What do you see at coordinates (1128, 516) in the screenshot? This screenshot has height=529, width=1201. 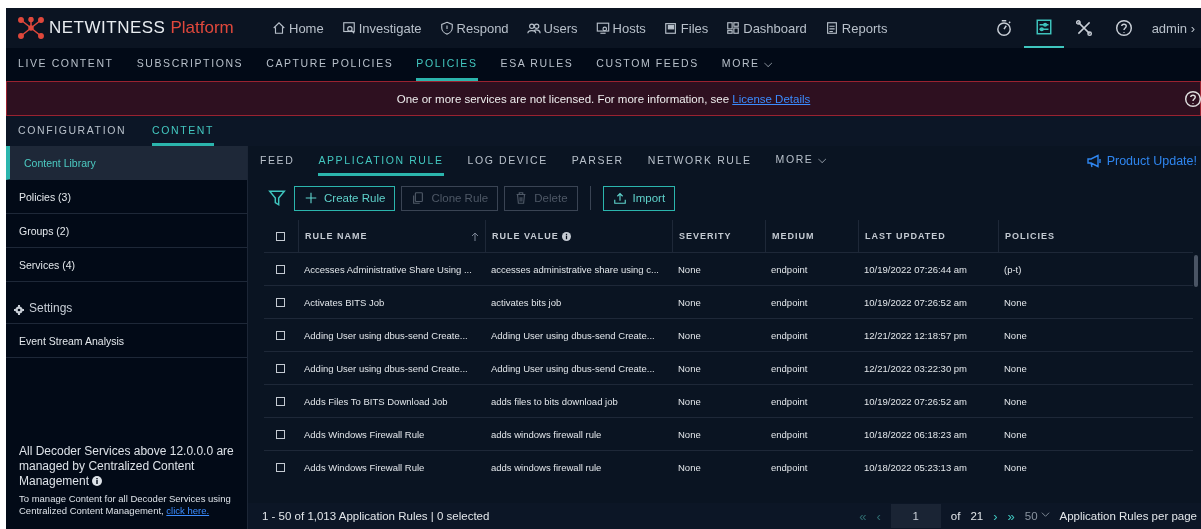 I see `page-size-label: Application Rules per page` at bounding box center [1128, 516].